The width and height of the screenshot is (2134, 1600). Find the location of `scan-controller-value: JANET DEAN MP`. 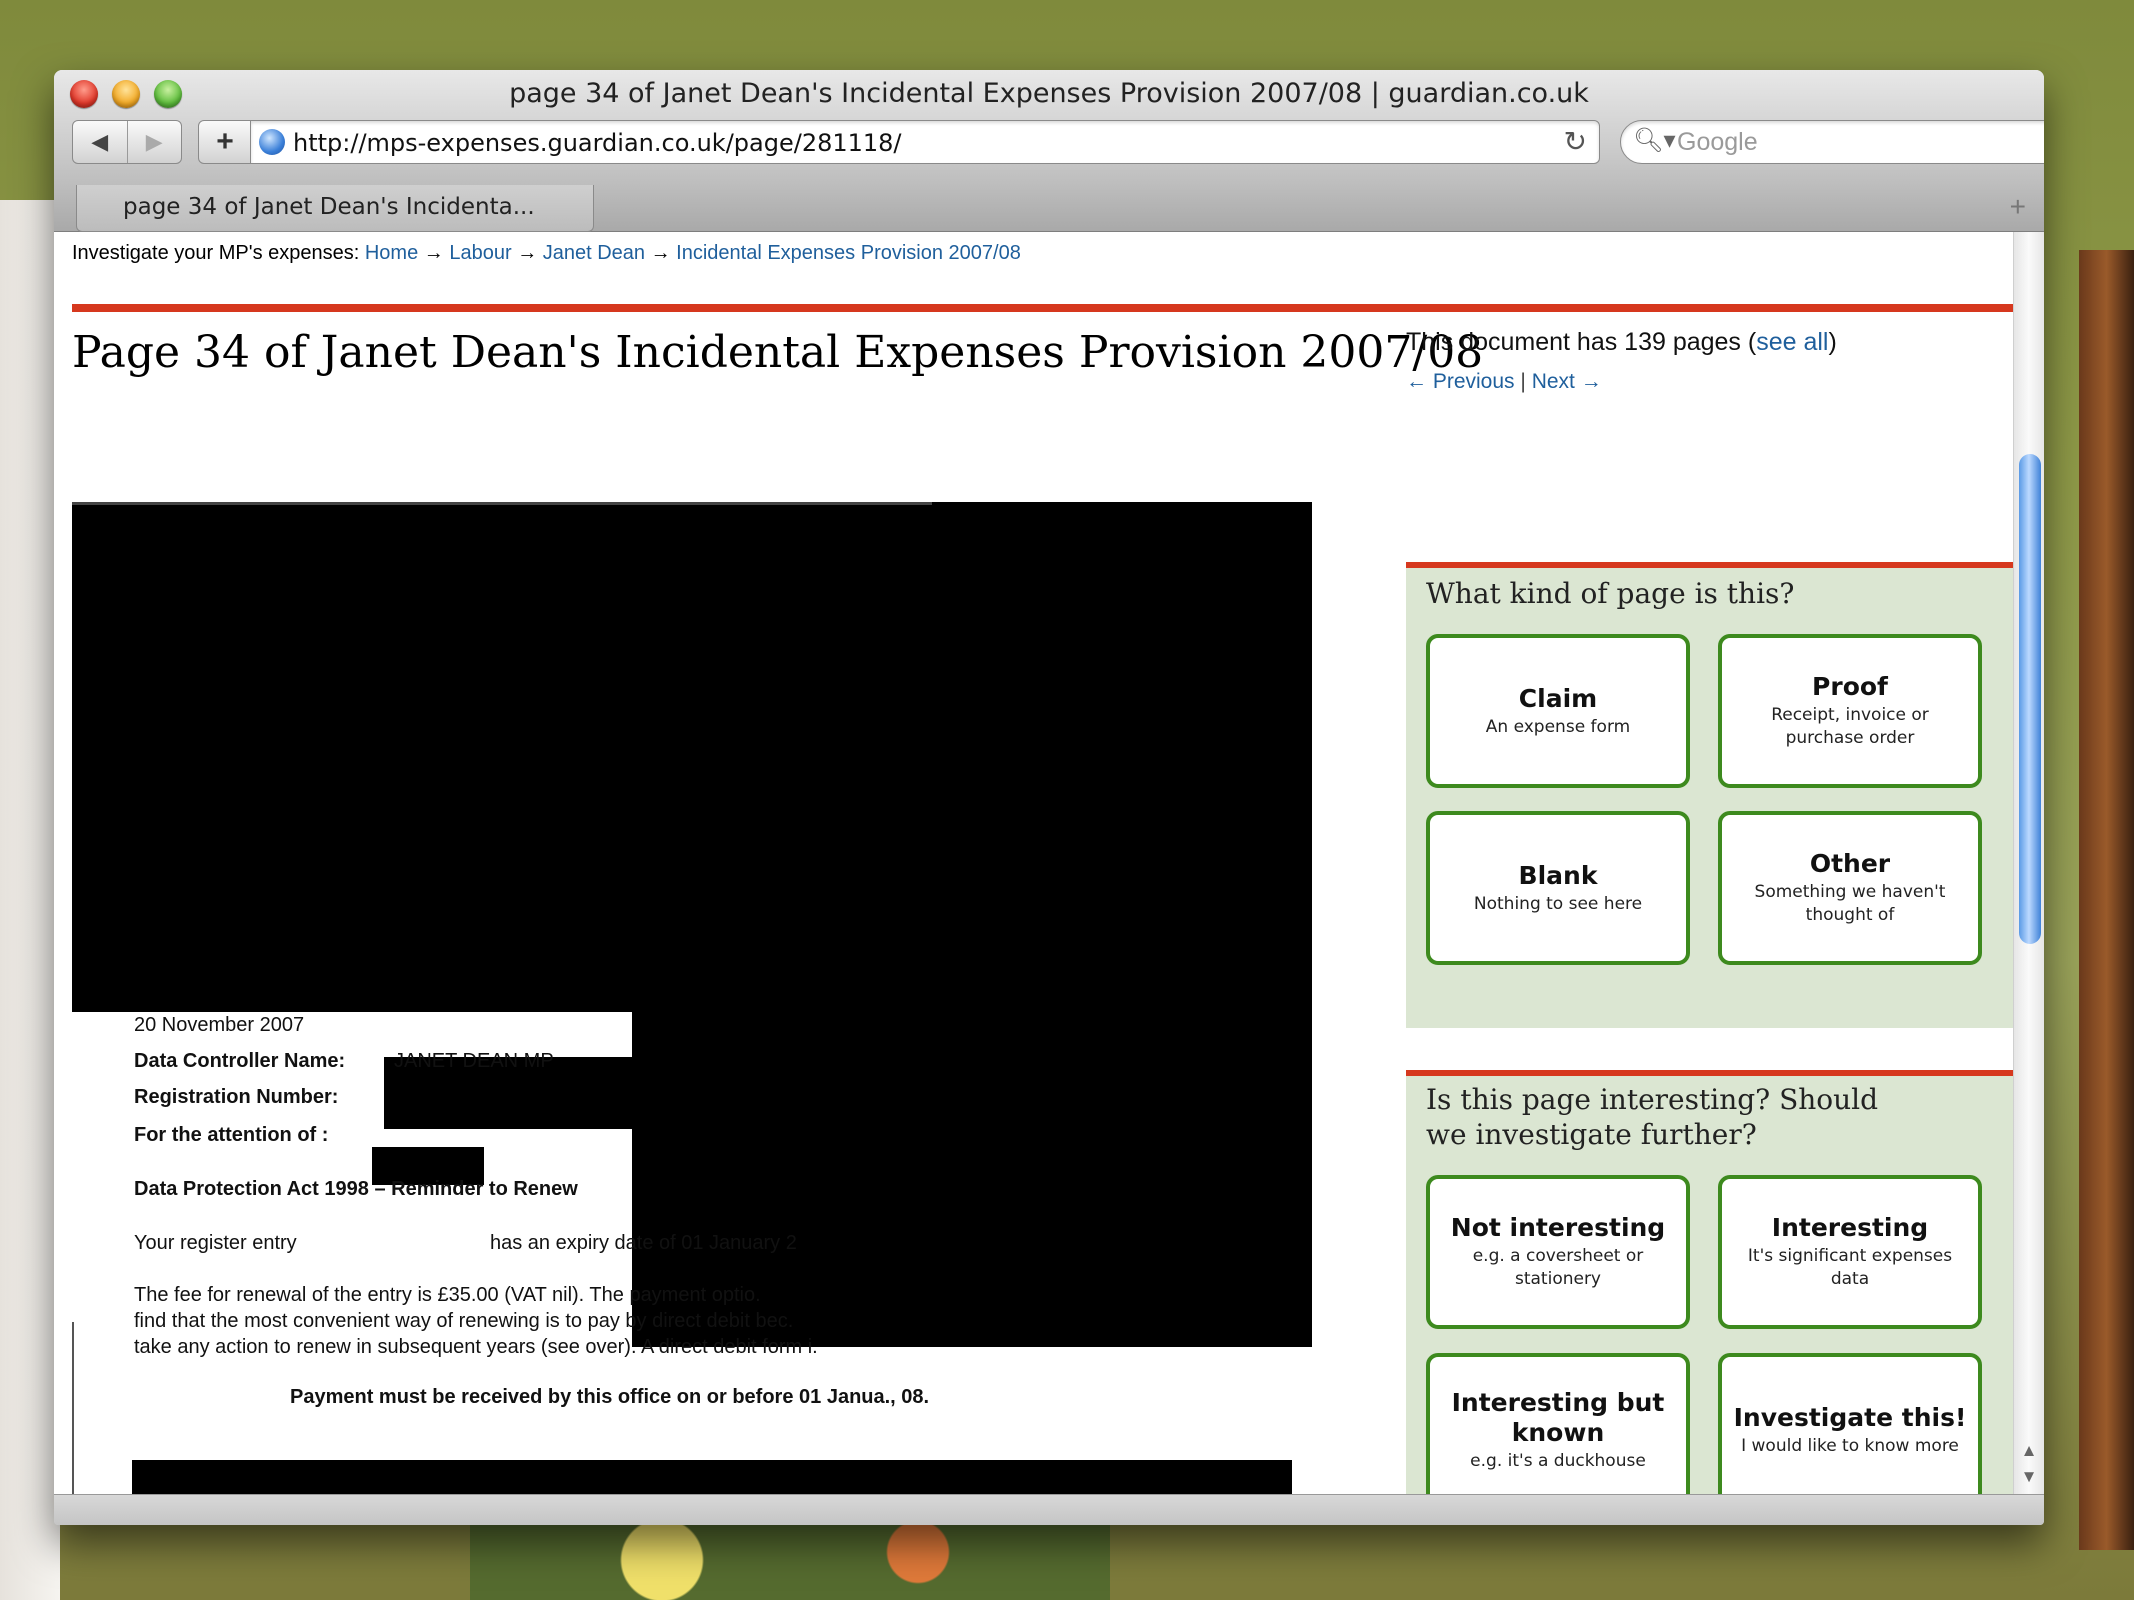

scan-controller-value: JANET DEAN MP is located at coordinates (474, 1061).